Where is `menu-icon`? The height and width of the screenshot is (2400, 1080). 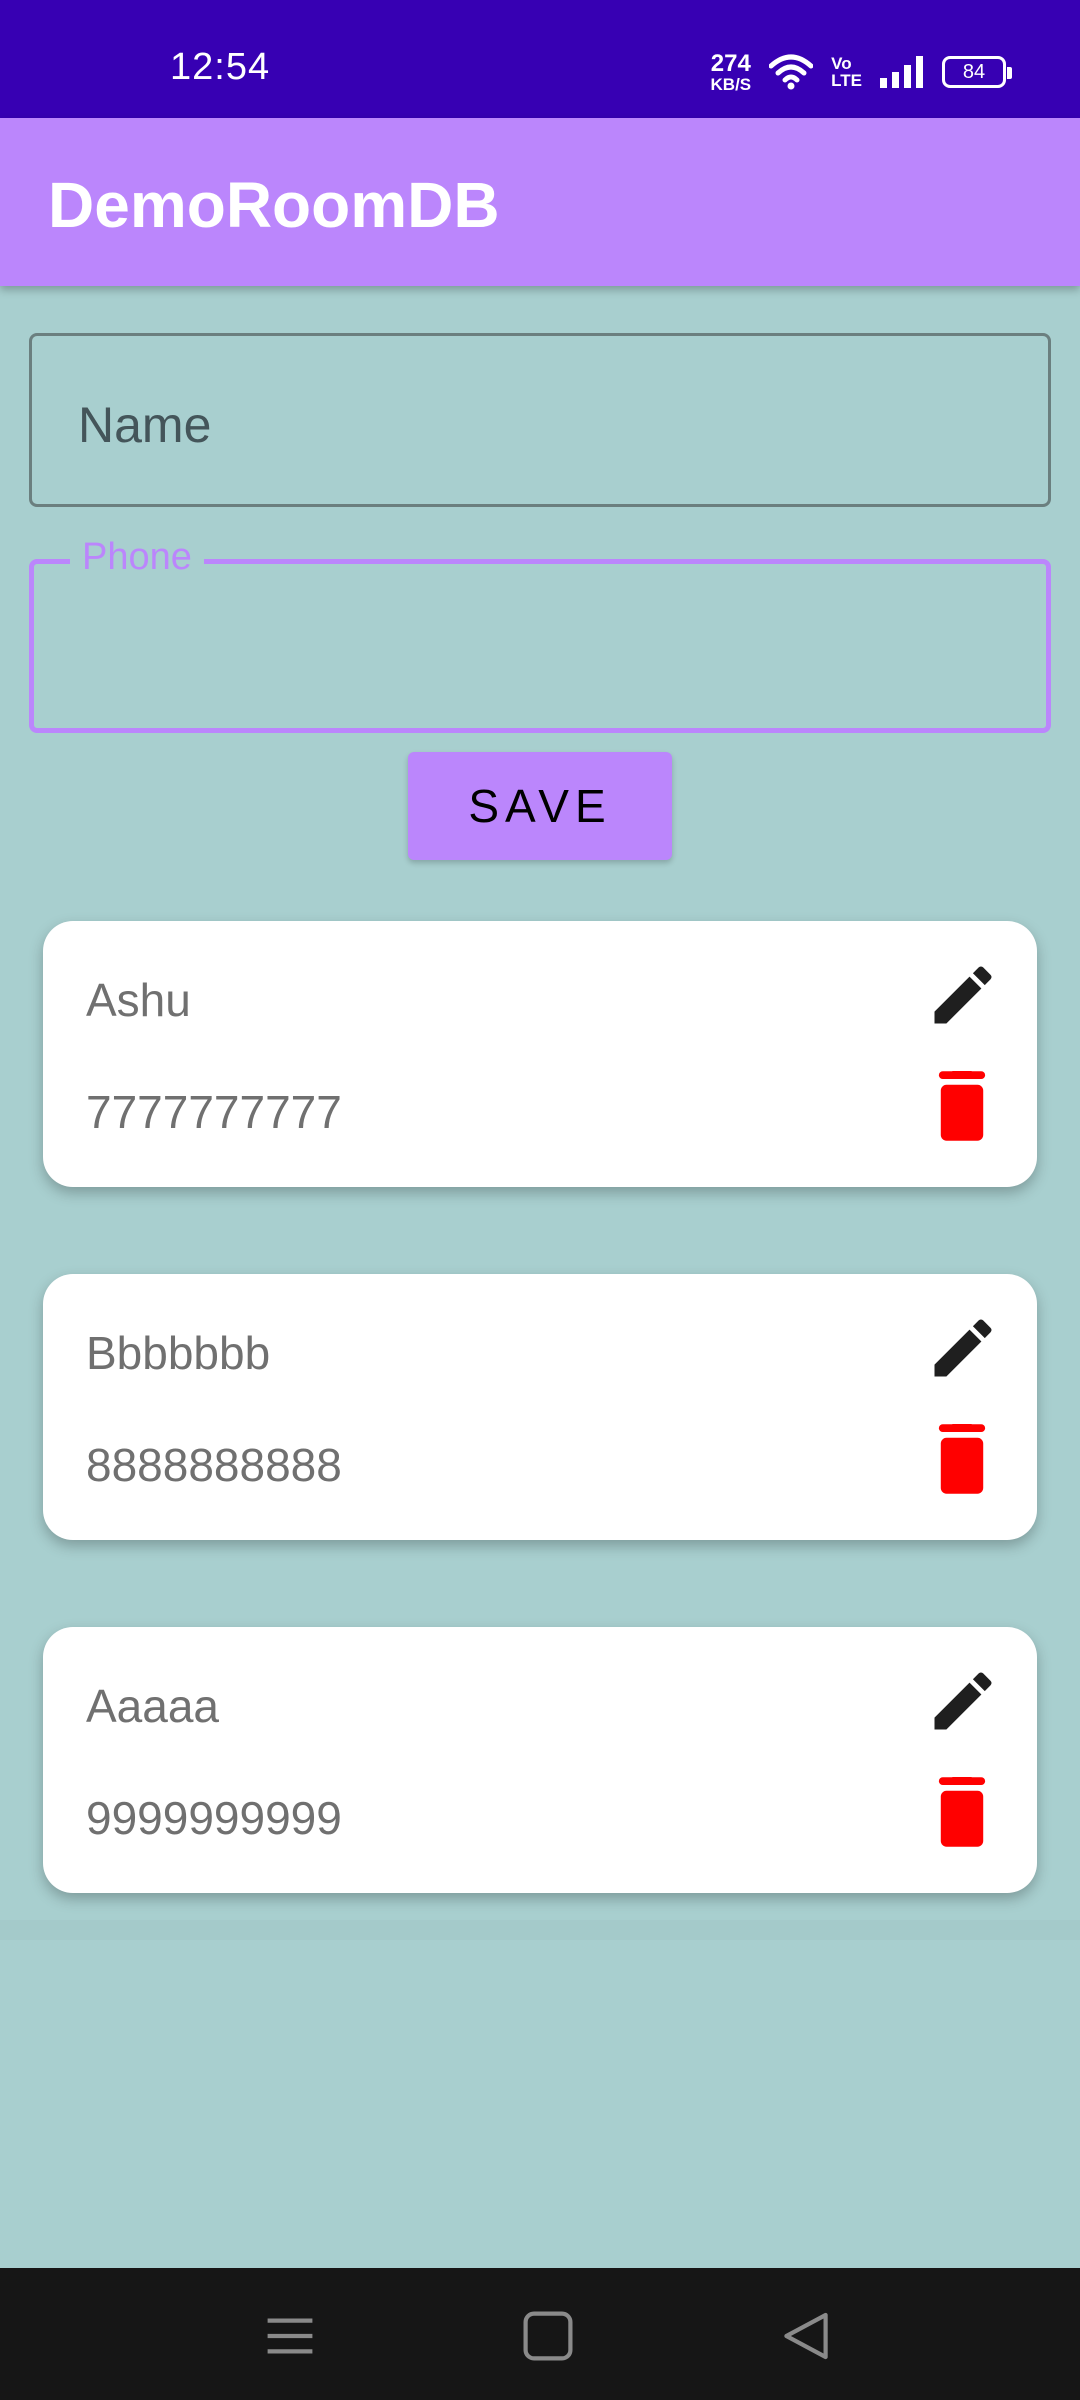
menu-icon is located at coordinates (290, 2336).